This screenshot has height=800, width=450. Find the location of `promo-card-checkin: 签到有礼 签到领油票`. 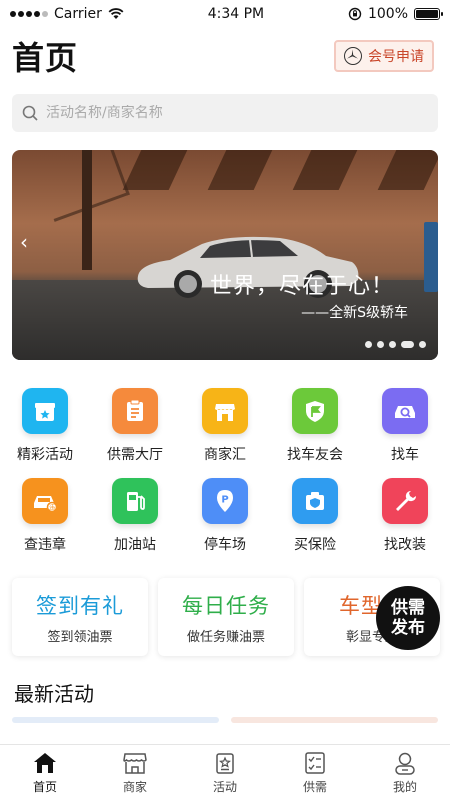

promo-card-checkin: 签到有礼 签到领油票 is located at coordinates (80, 617).